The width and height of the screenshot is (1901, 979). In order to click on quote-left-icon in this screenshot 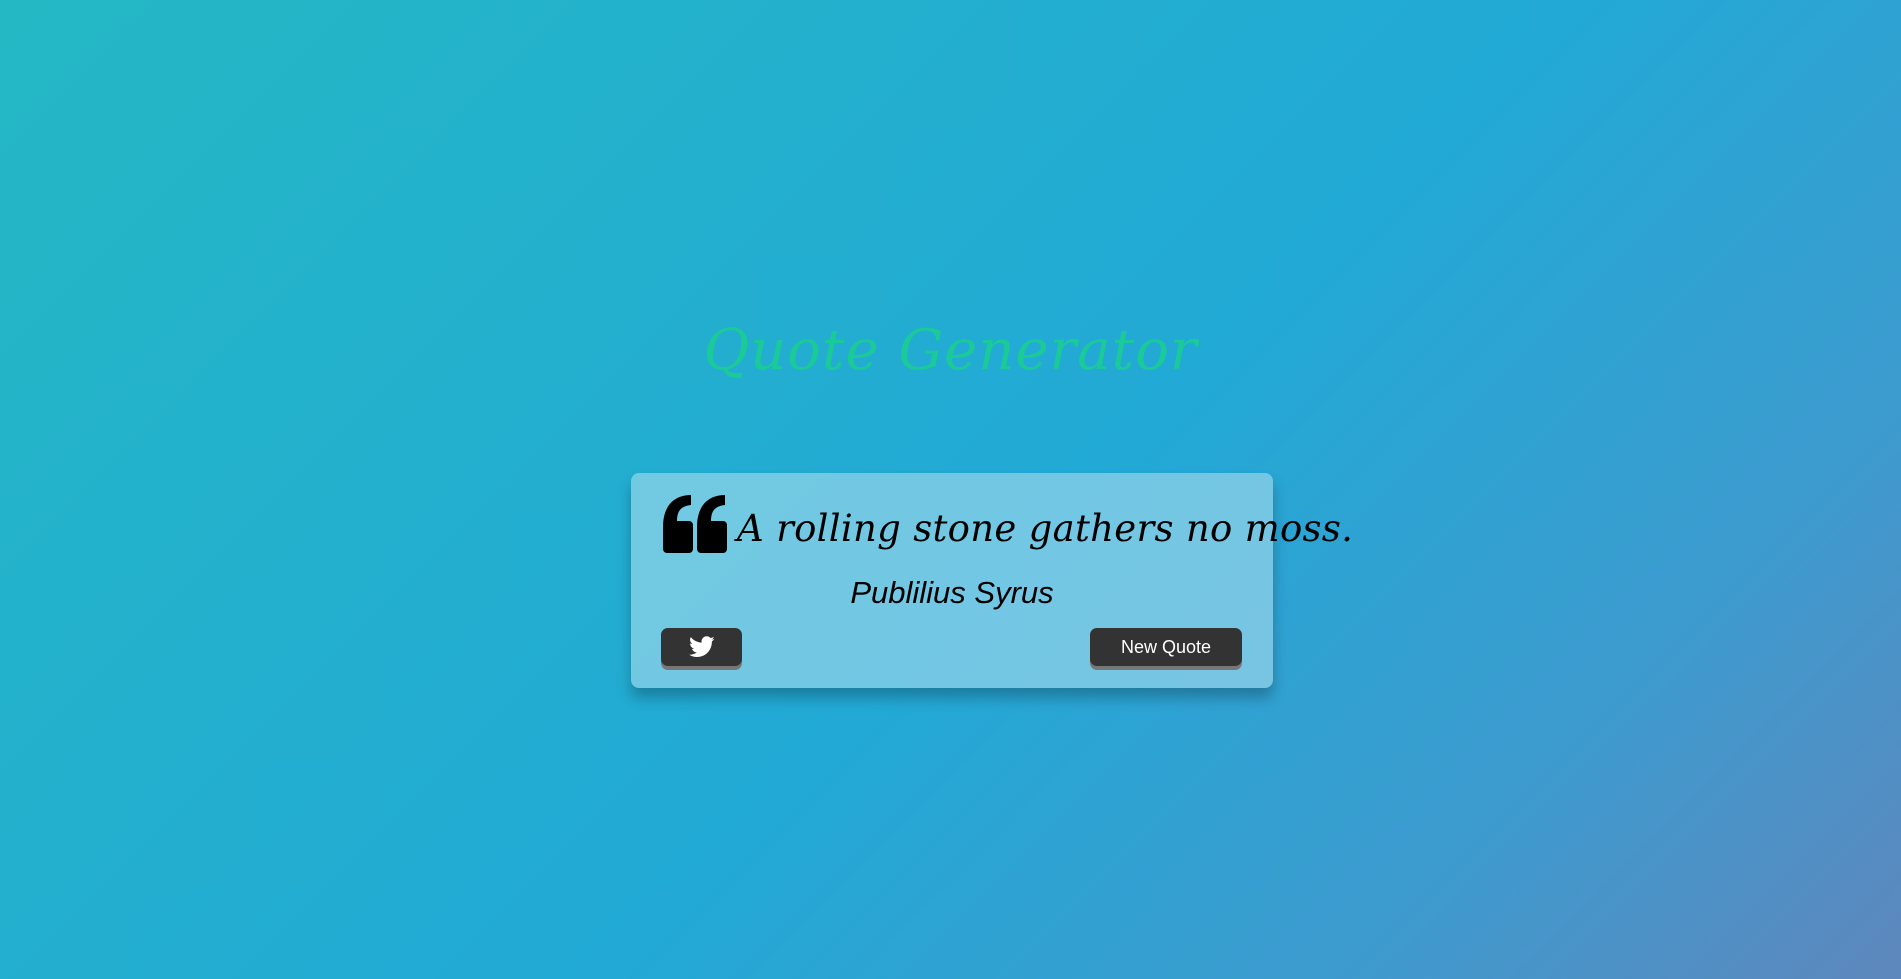, I will do `click(695, 524)`.